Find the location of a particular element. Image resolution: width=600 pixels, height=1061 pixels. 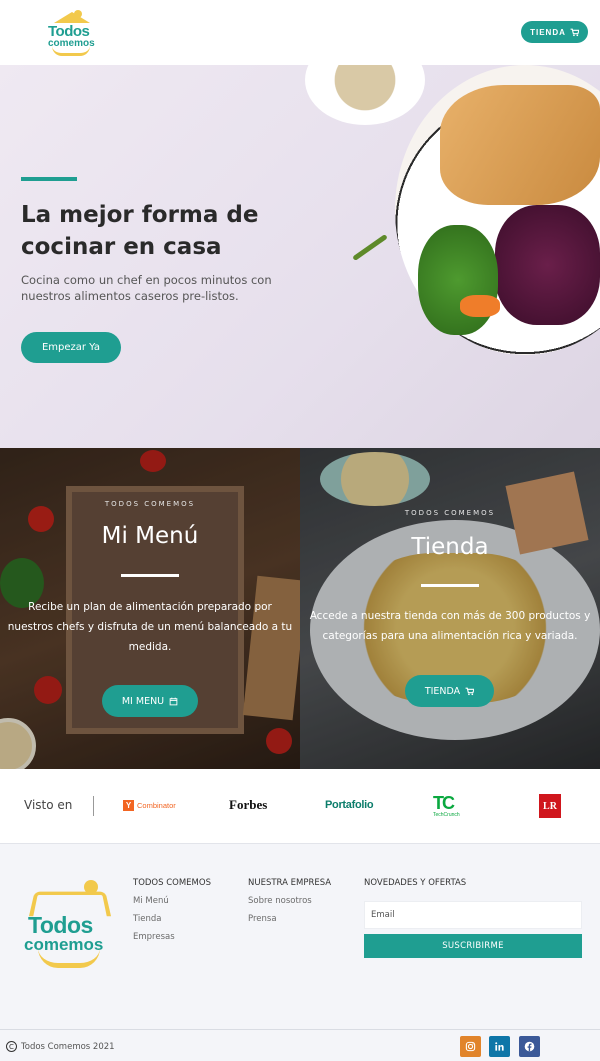

footer-heading: TODOS COMEMOS is located at coordinates (172, 883).